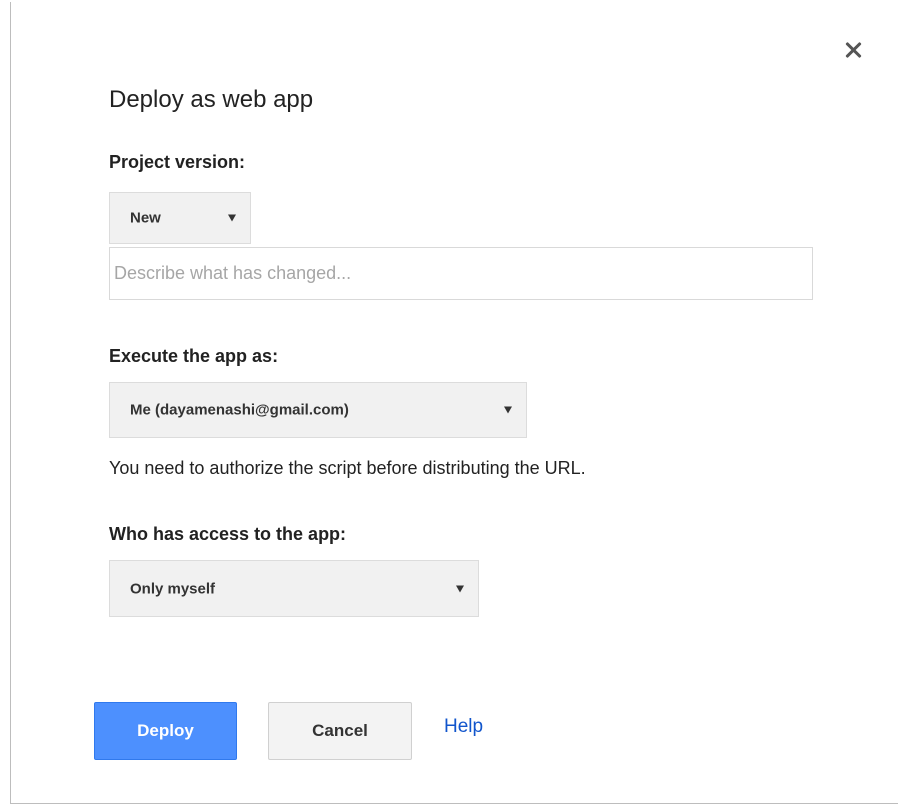 The height and width of the screenshot is (810, 899). I want to click on execute-as-label: Execute the app as:, so click(194, 356).